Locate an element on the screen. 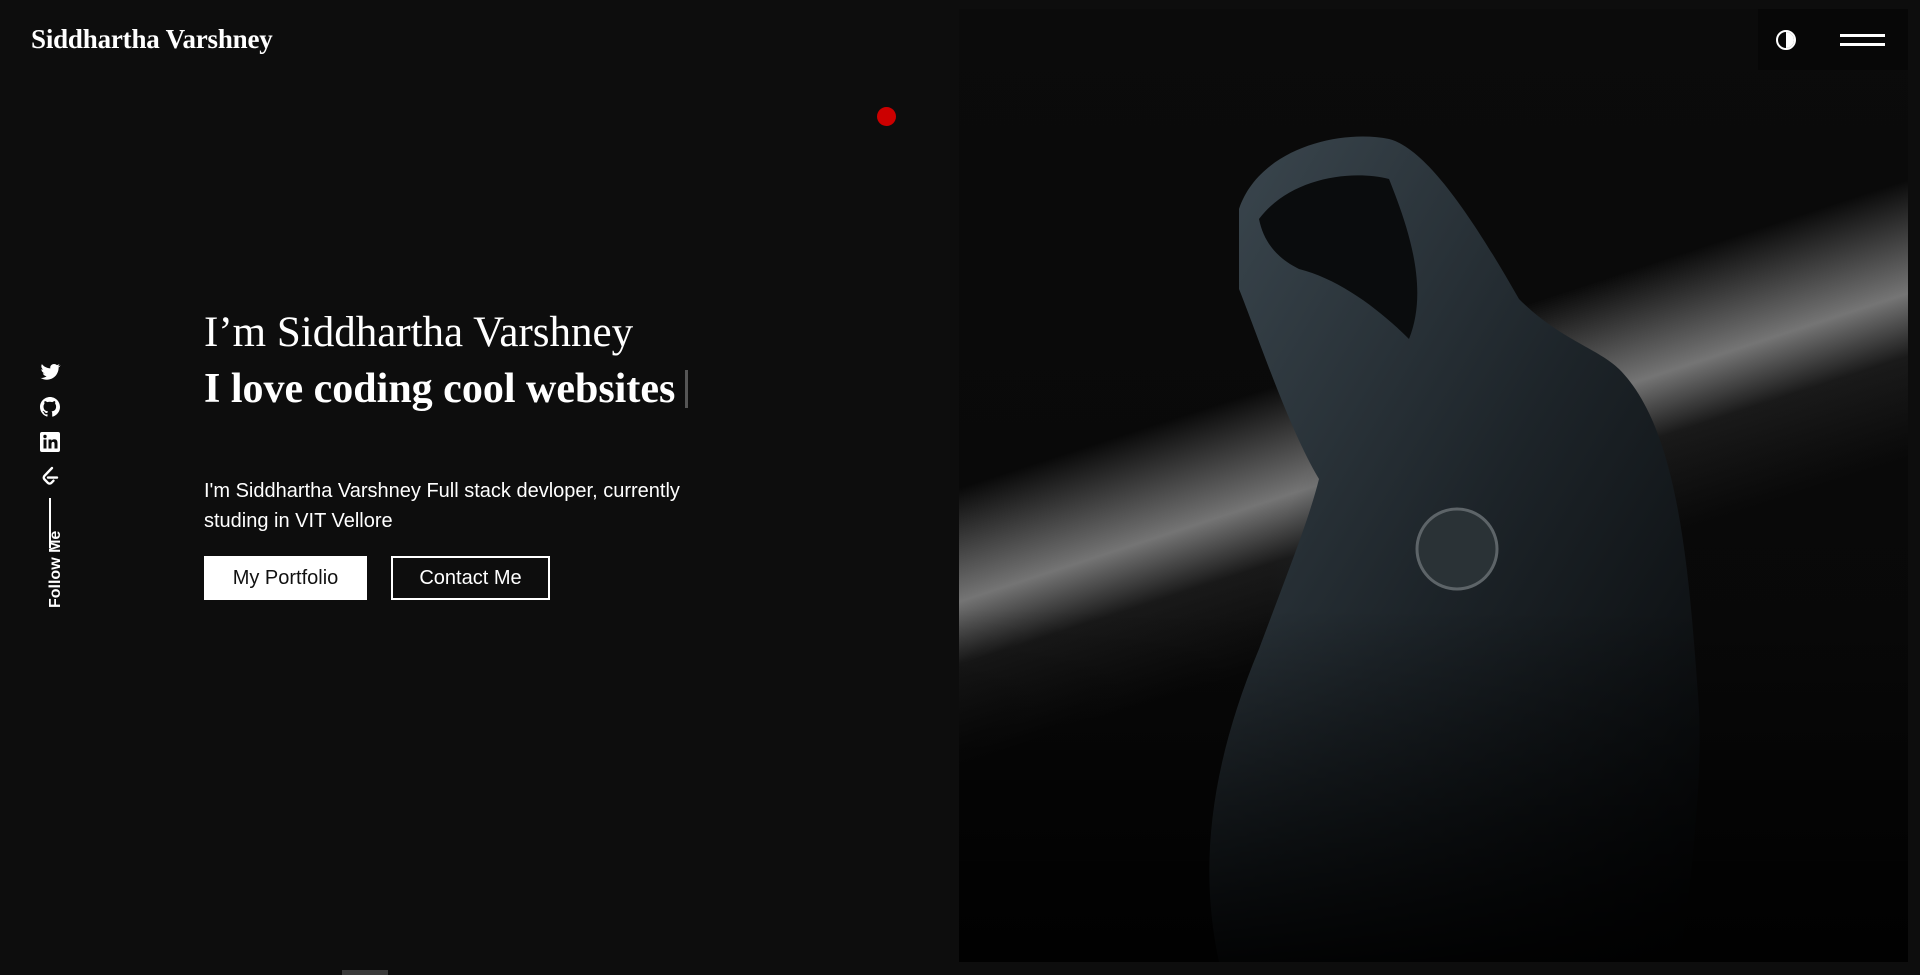  cursor-dot is located at coordinates (886, 116).